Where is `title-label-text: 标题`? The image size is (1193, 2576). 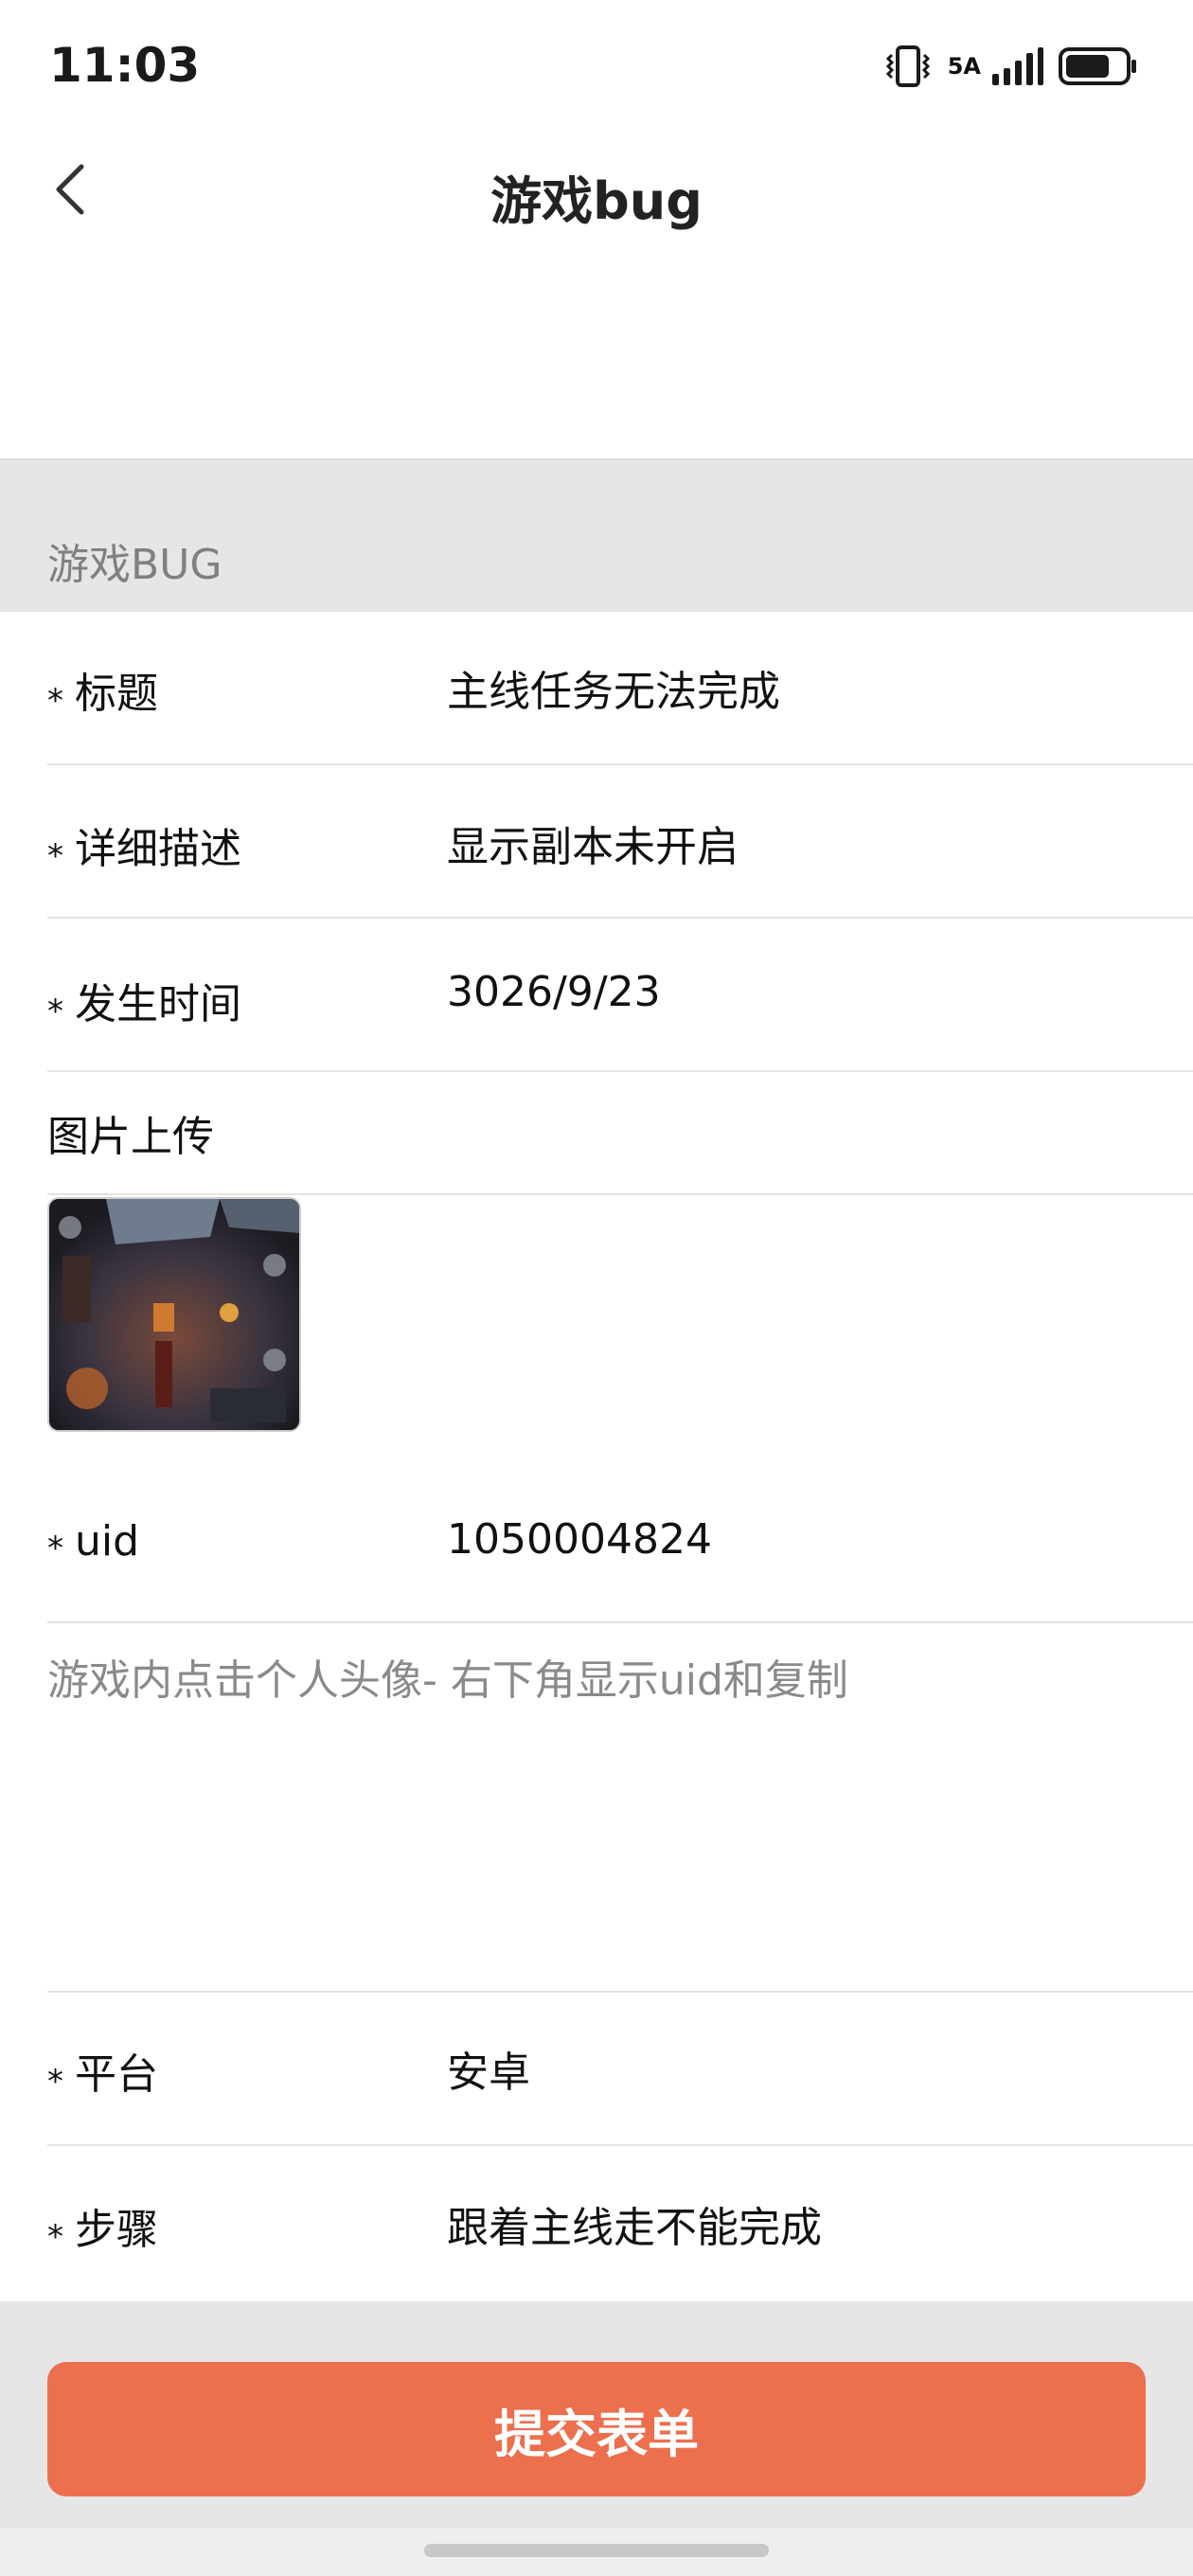
title-label-text: 标题 is located at coordinates (116, 694).